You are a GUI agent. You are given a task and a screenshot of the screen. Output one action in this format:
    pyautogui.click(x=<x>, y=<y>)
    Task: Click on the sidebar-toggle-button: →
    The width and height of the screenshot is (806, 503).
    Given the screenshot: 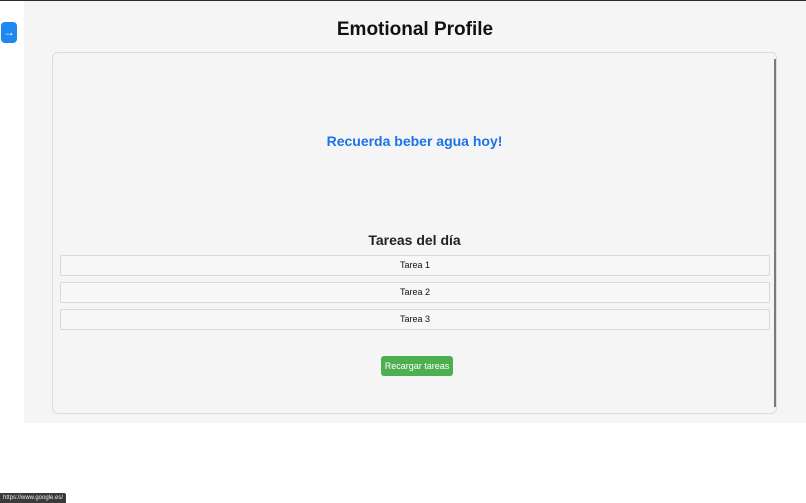 What is the action you would take?
    pyautogui.click(x=9, y=32)
    